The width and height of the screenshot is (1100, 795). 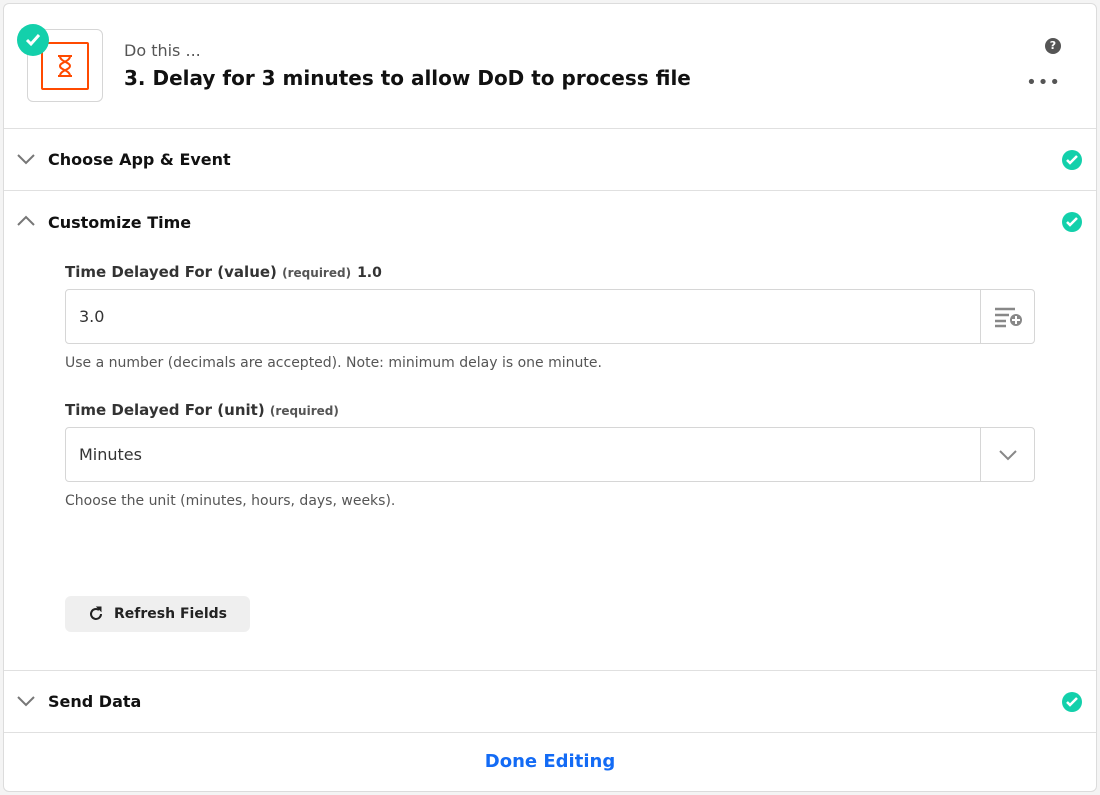 What do you see at coordinates (157, 614) in the screenshot?
I see `refresh-fields-button: Refresh Fields` at bounding box center [157, 614].